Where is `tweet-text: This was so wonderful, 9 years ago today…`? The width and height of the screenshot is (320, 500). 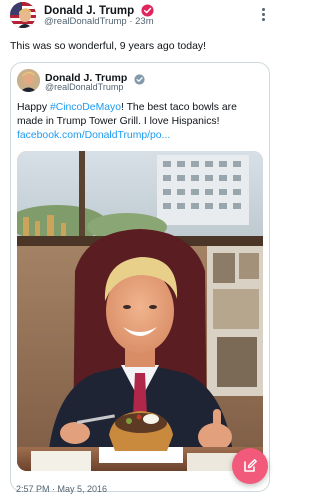
tweet-text: This was so wonderful, 9 years ago today… is located at coordinates (108, 46).